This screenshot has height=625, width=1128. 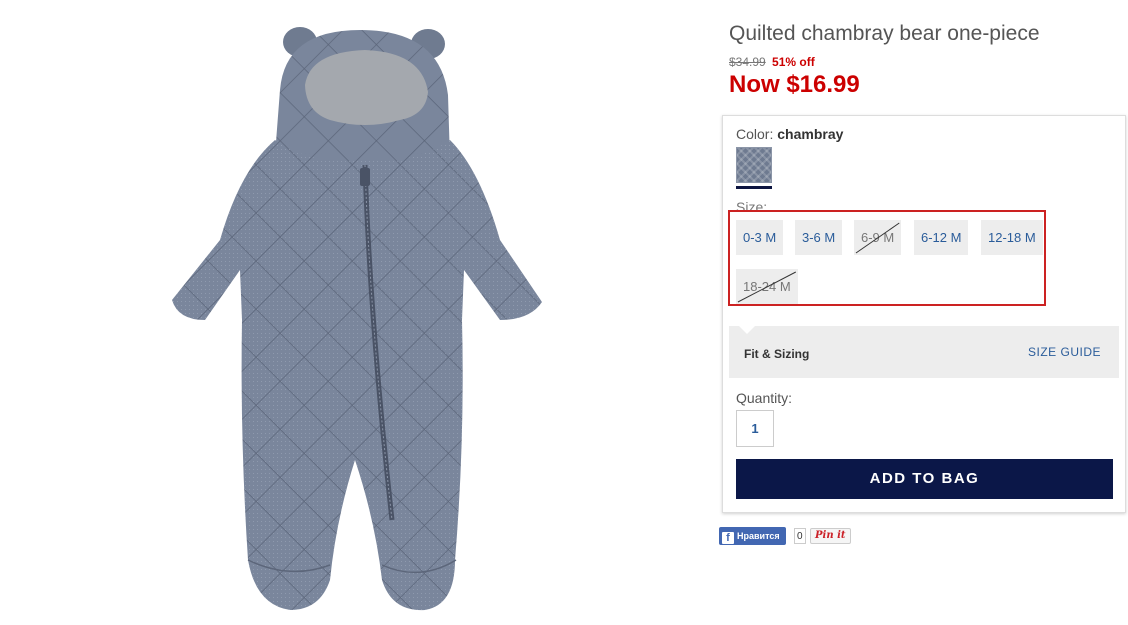 What do you see at coordinates (764, 398) in the screenshot?
I see `quantity-label: Quantity:` at bounding box center [764, 398].